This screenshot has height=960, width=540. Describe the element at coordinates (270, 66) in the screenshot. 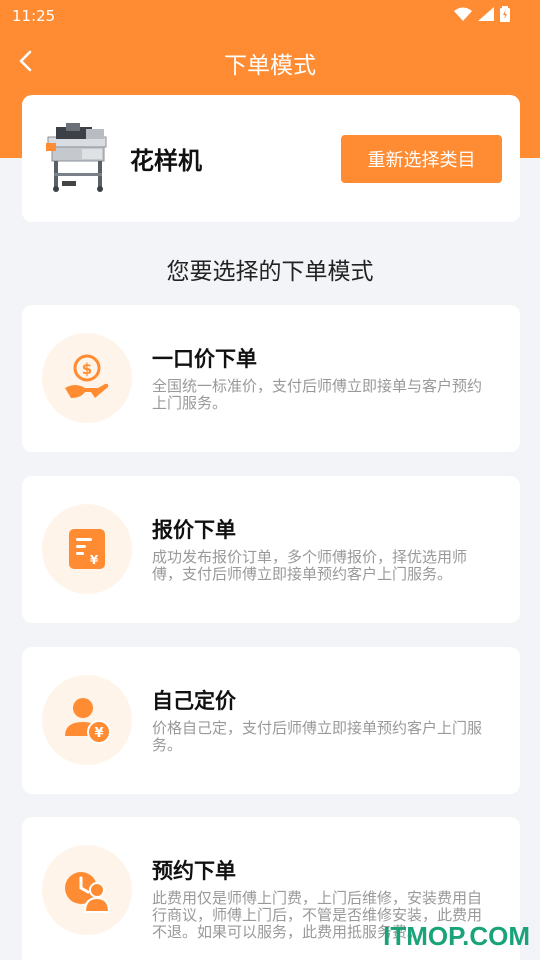

I see `page-title: 下单模式` at that location.